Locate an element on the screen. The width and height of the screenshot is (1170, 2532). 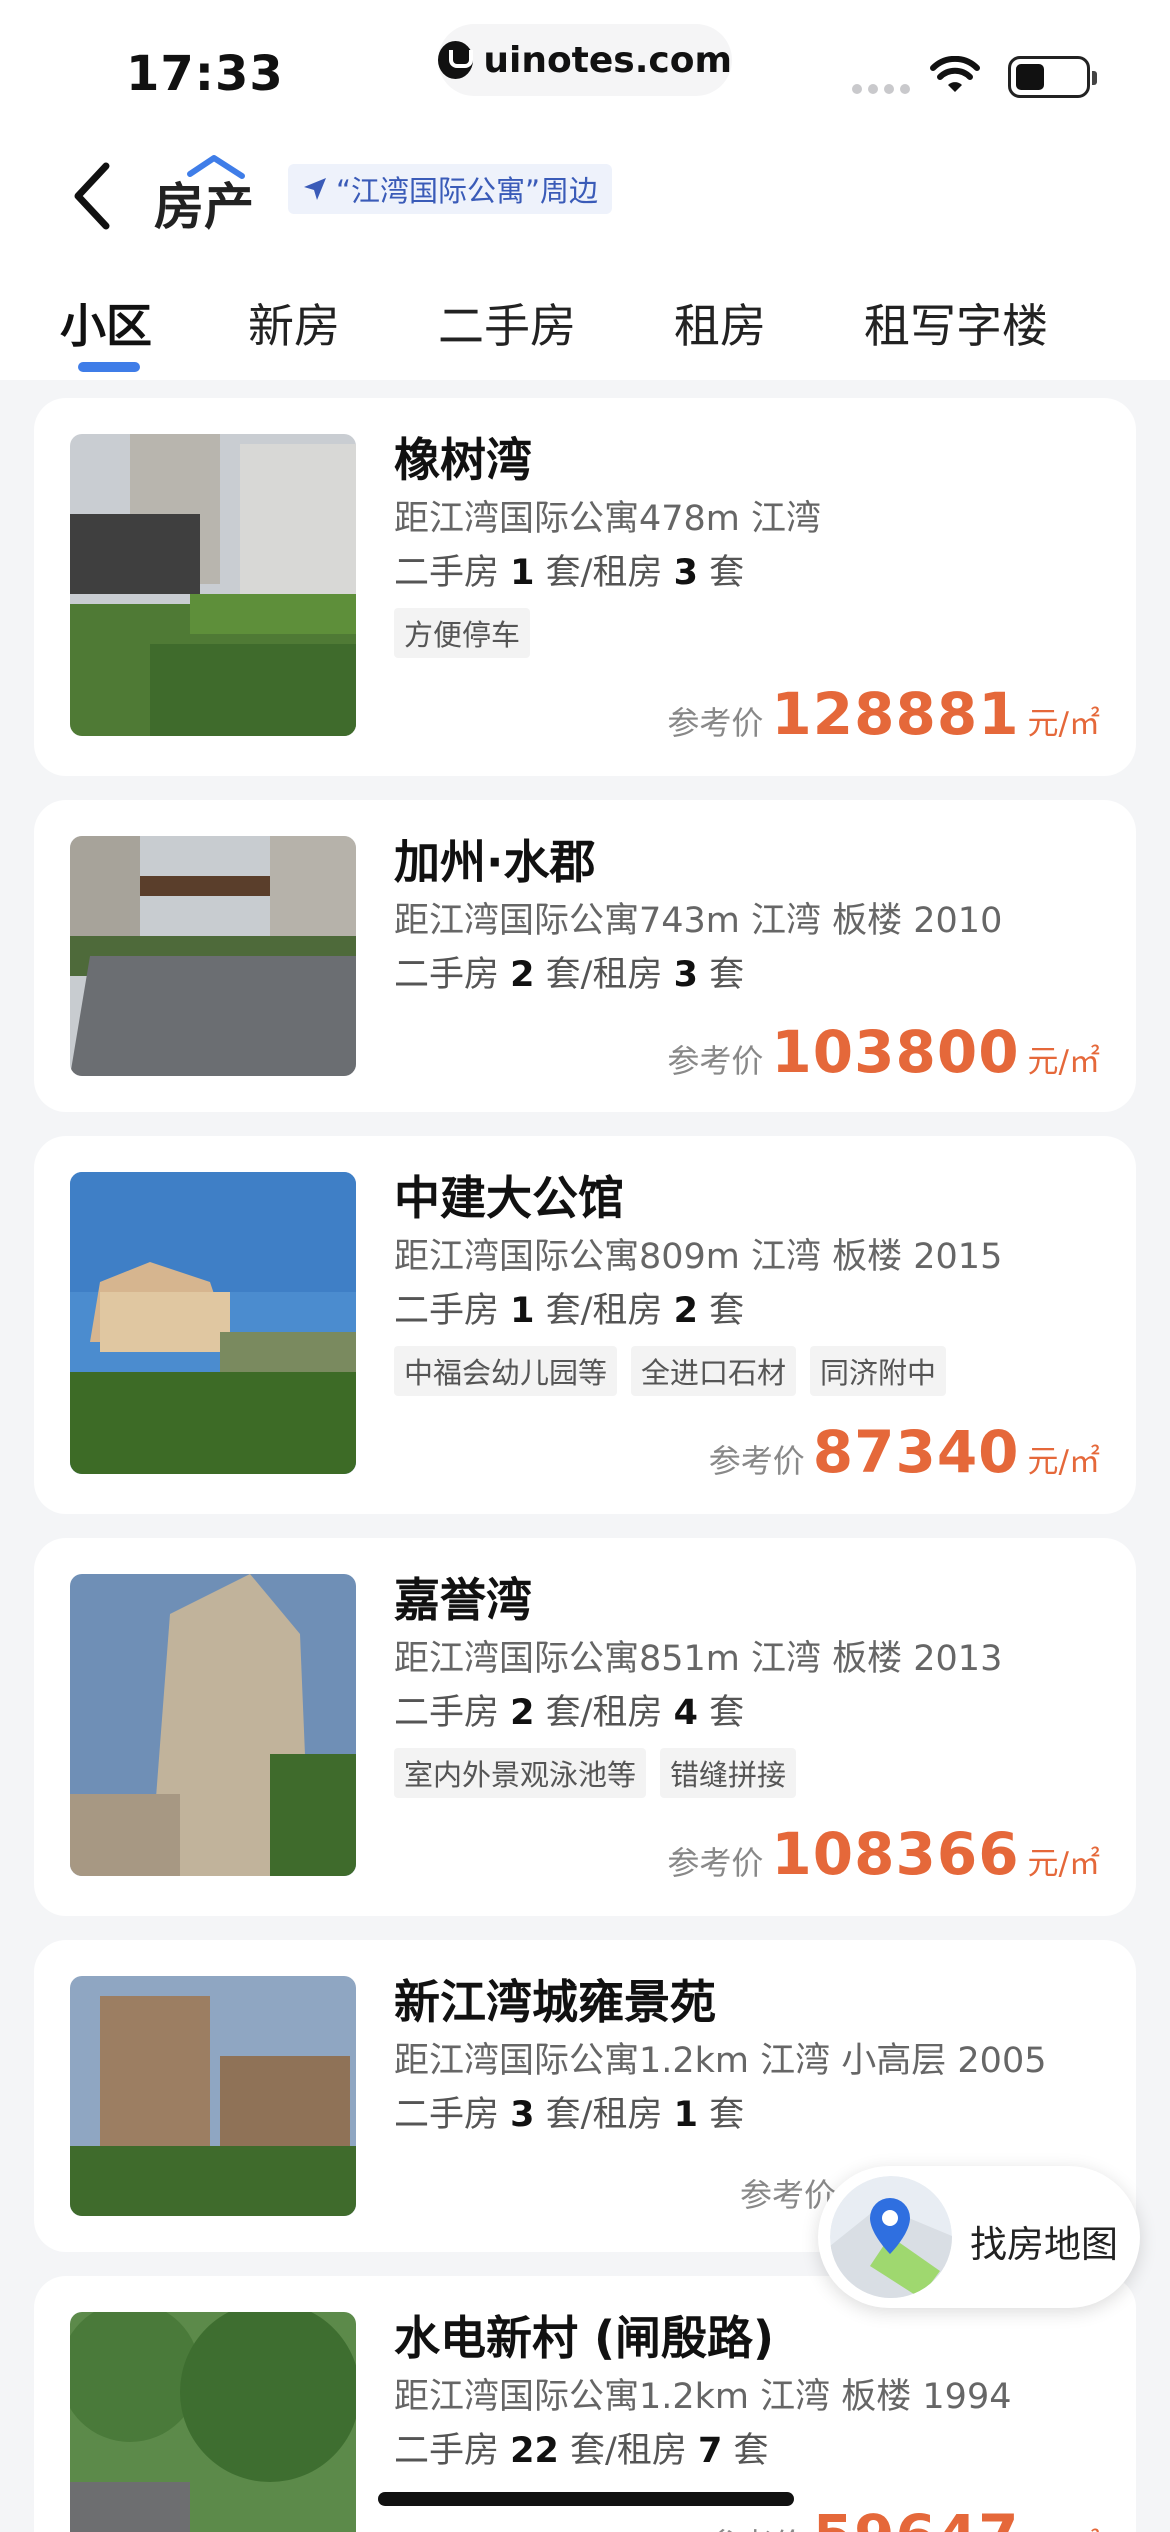
map-pin-icon is located at coordinates (891, 2237).